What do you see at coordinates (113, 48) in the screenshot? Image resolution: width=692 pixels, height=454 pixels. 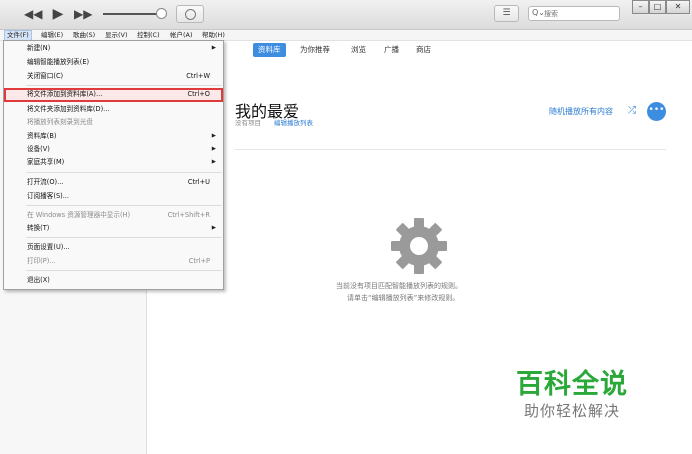 I see `menu-item-new: 新建(N) ▶` at bounding box center [113, 48].